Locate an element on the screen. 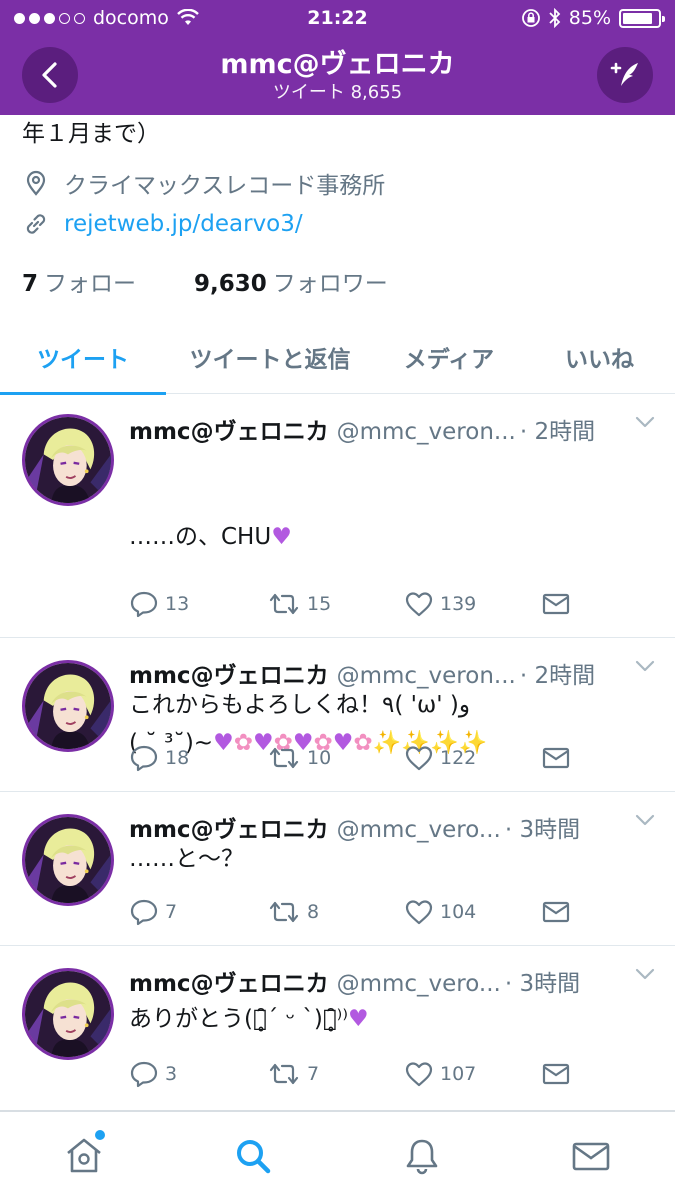 This screenshot has width=675, height=1200. tab-tweets-and-replies: ツイートと返信 is located at coordinates (270, 357).